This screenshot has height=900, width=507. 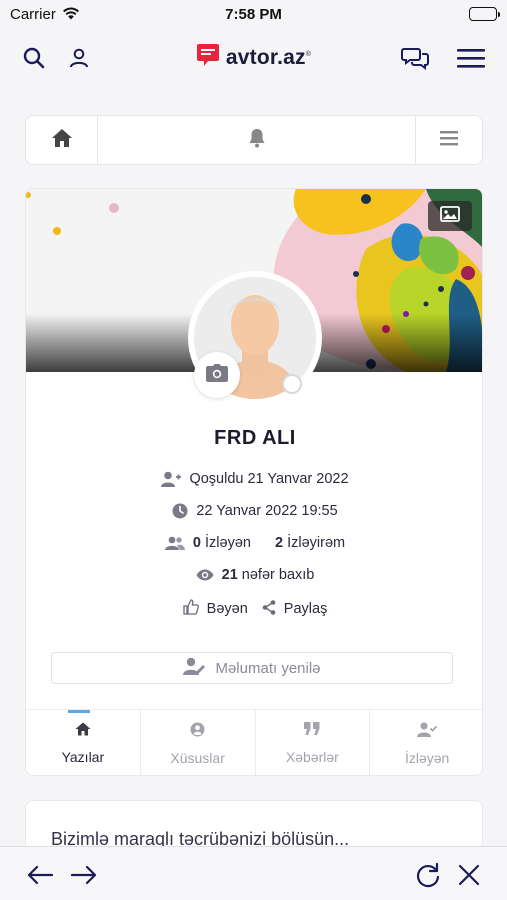 I want to click on bell-icon, so click(x=257, y=140).